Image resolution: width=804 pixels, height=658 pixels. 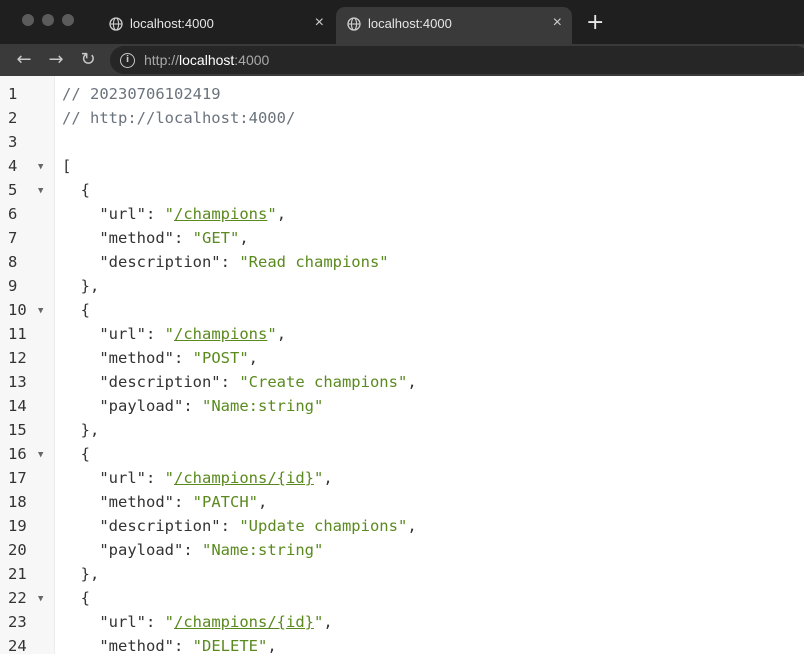 What do you see at coordinates (402, 142) in the screenshot?
I see `code-line: 3` at bounding box center [402, 142].